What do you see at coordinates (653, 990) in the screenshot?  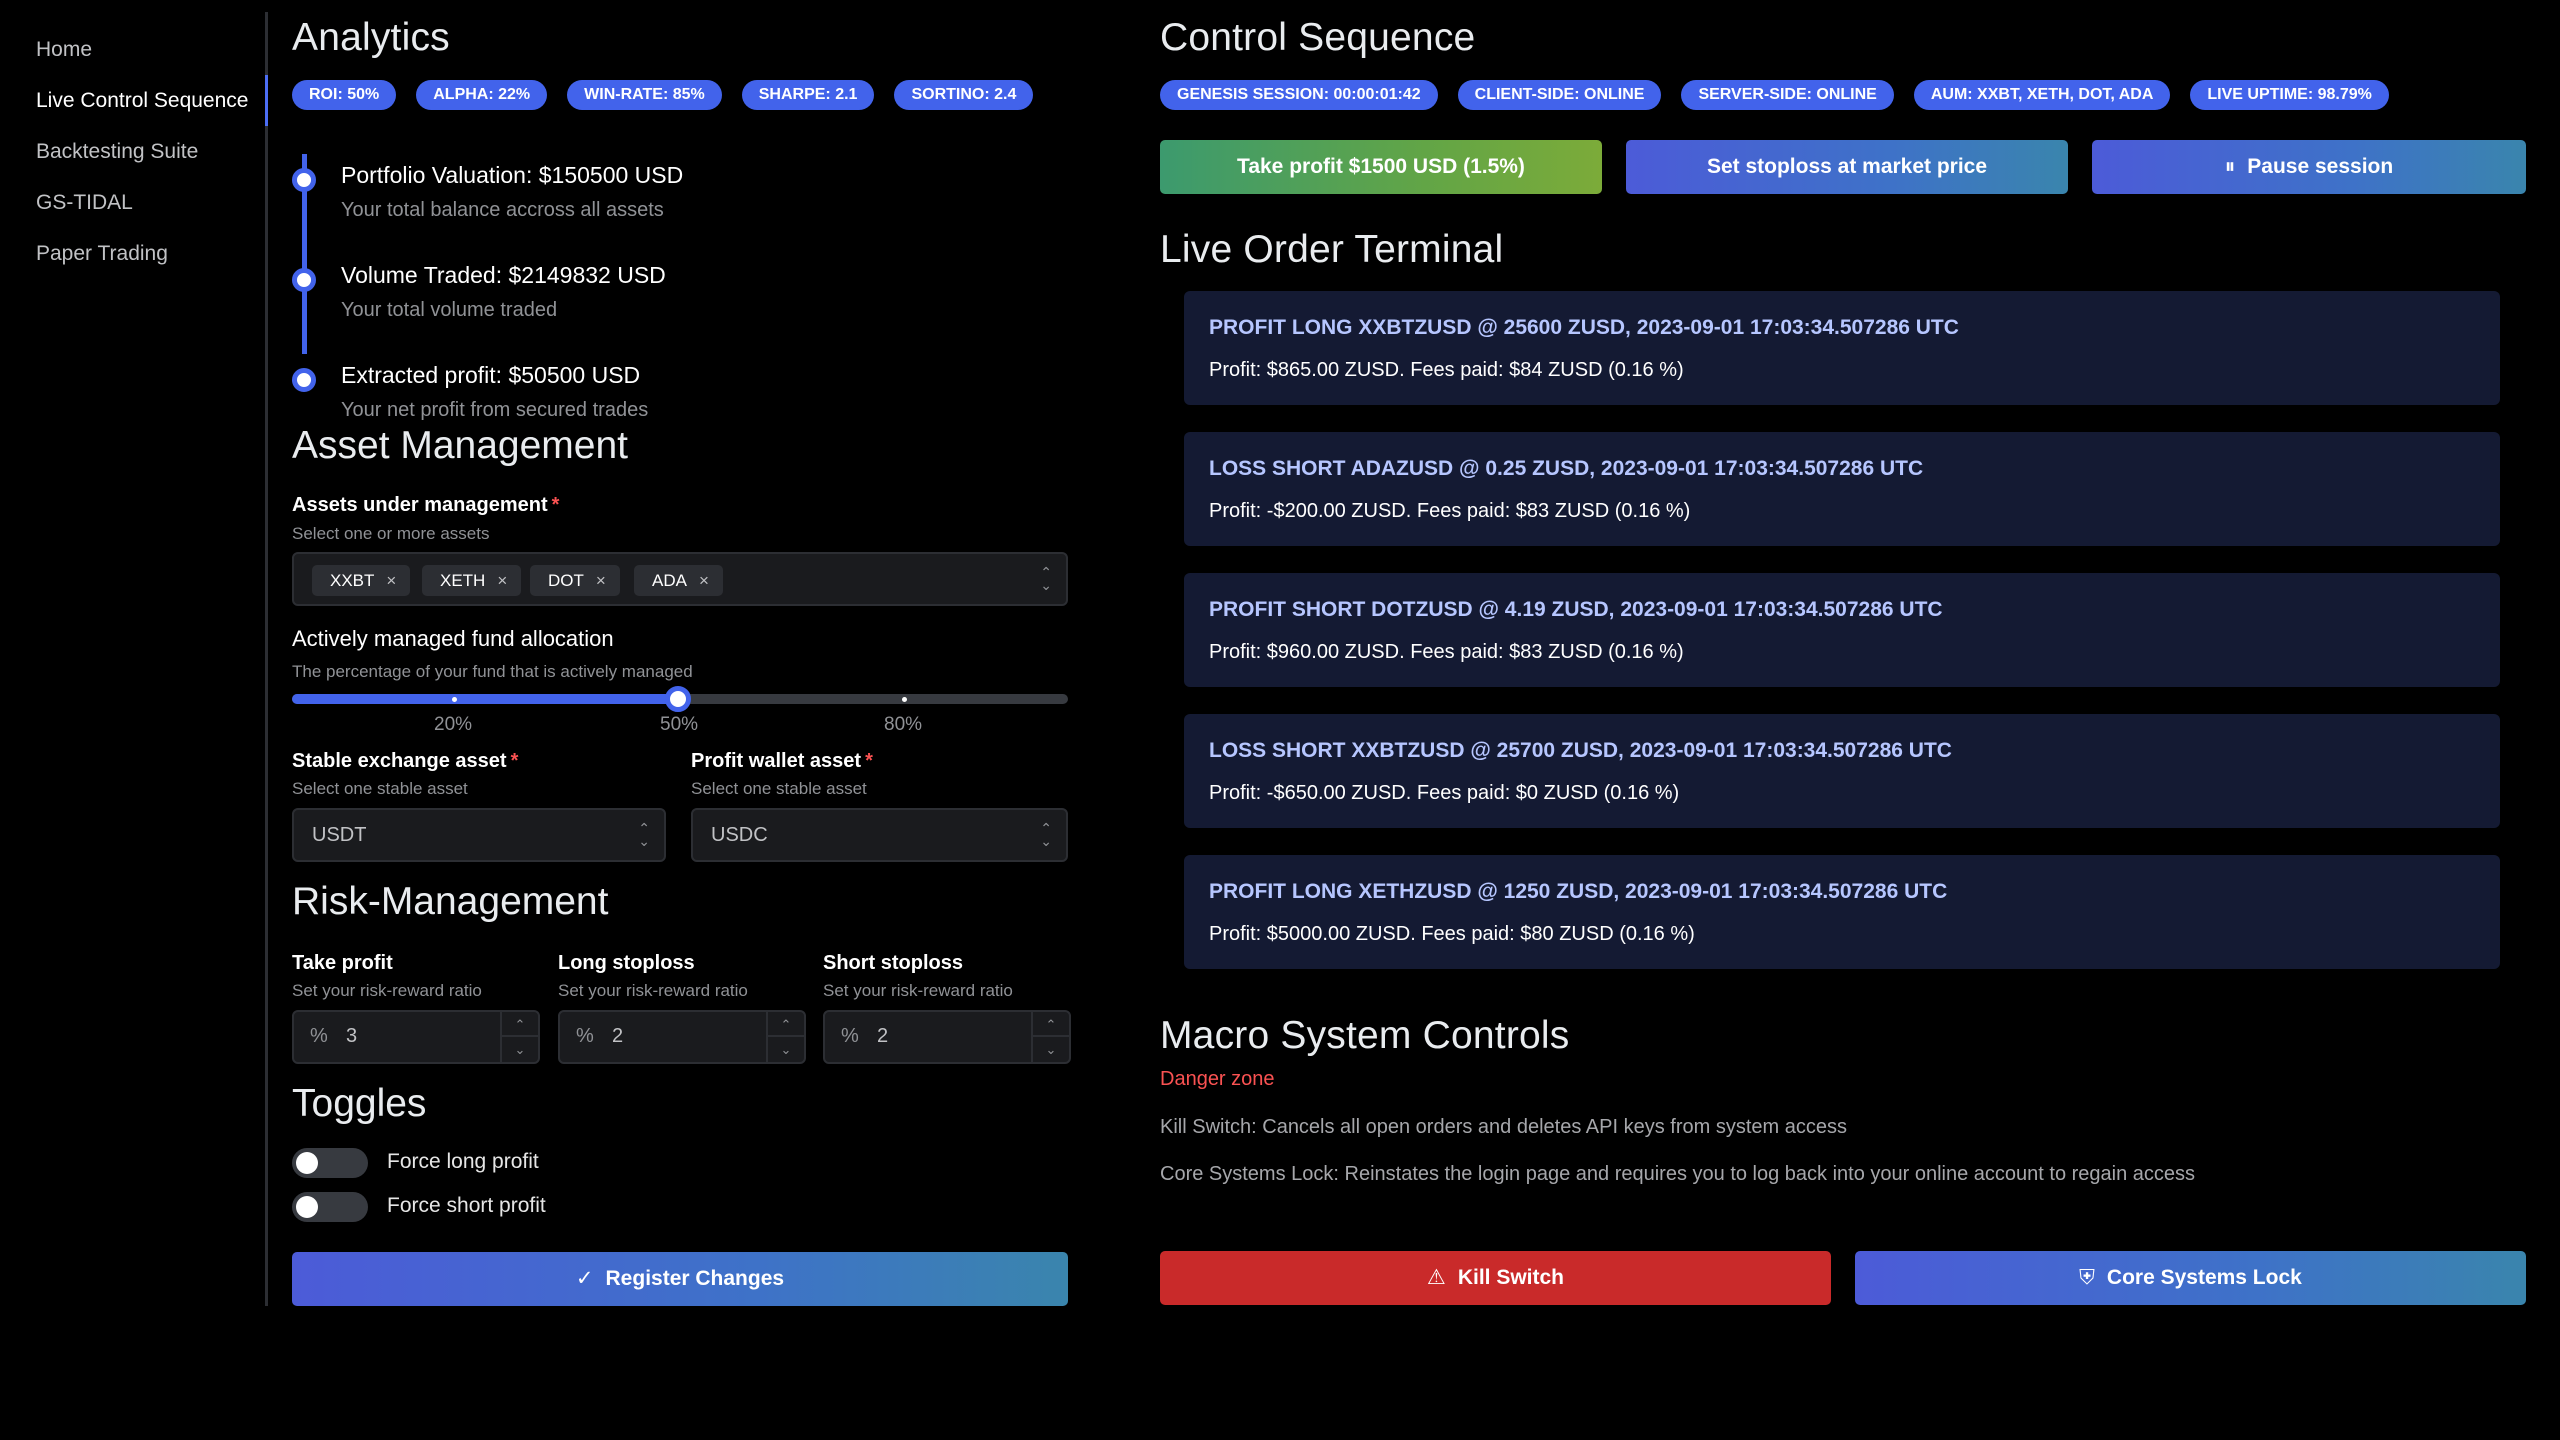 I see `long-stoploss-desc: Set your risk-reward ratio` at bounding box center [653, 990].